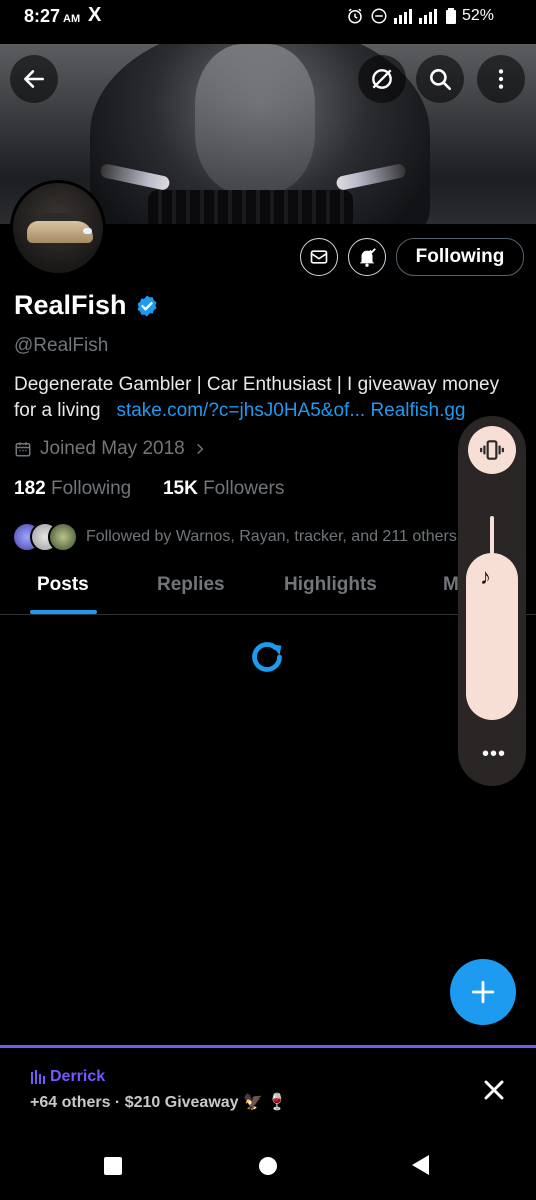 The height and width of the screenshot is (1200, 536). I want to click on chevron-right-icon, so click(200, 449).